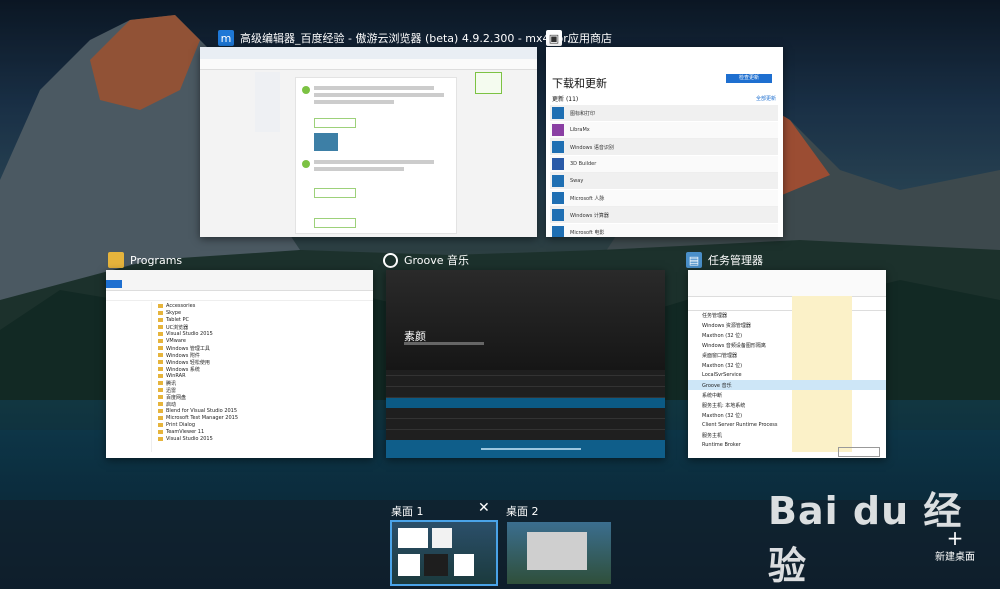 The height and width of the screenshot is (608, 1000). Describe the element at coordinates (263, 404) in the screenshot. I see `file-row: 启动` at that location.